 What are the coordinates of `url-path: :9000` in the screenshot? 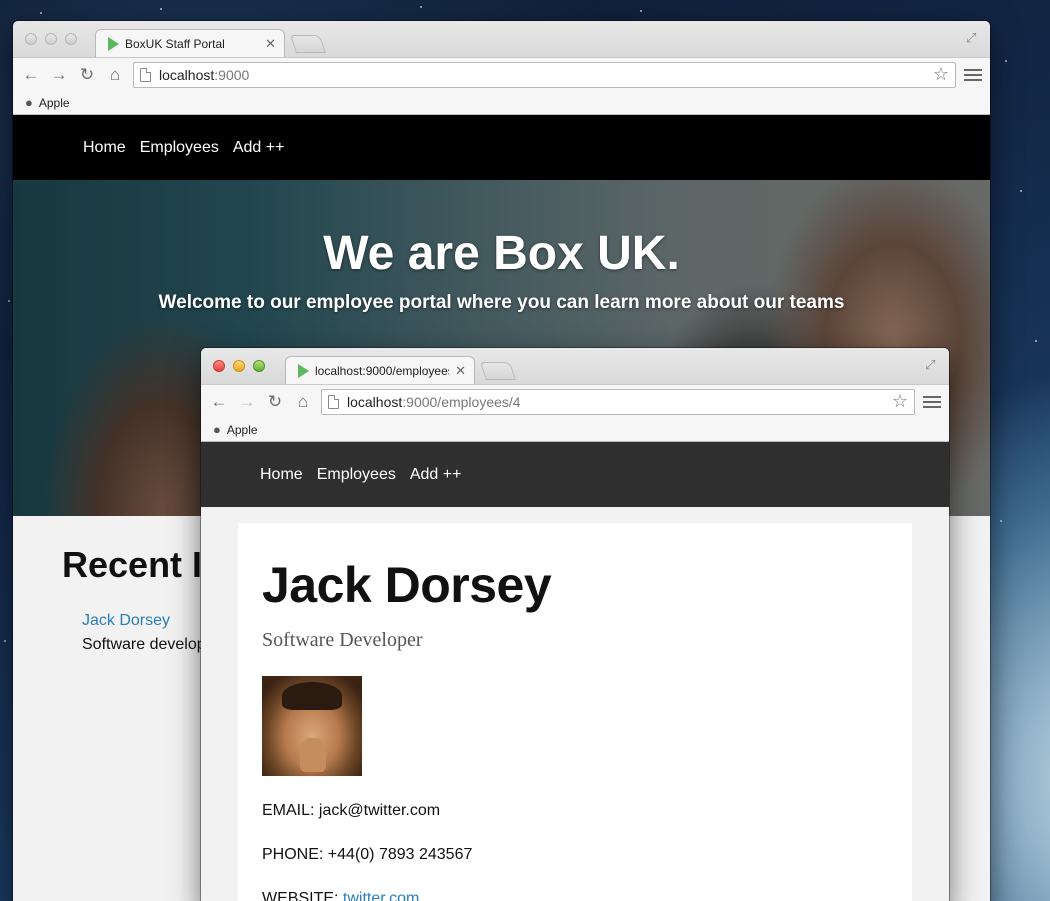 It's located at (232, 74).